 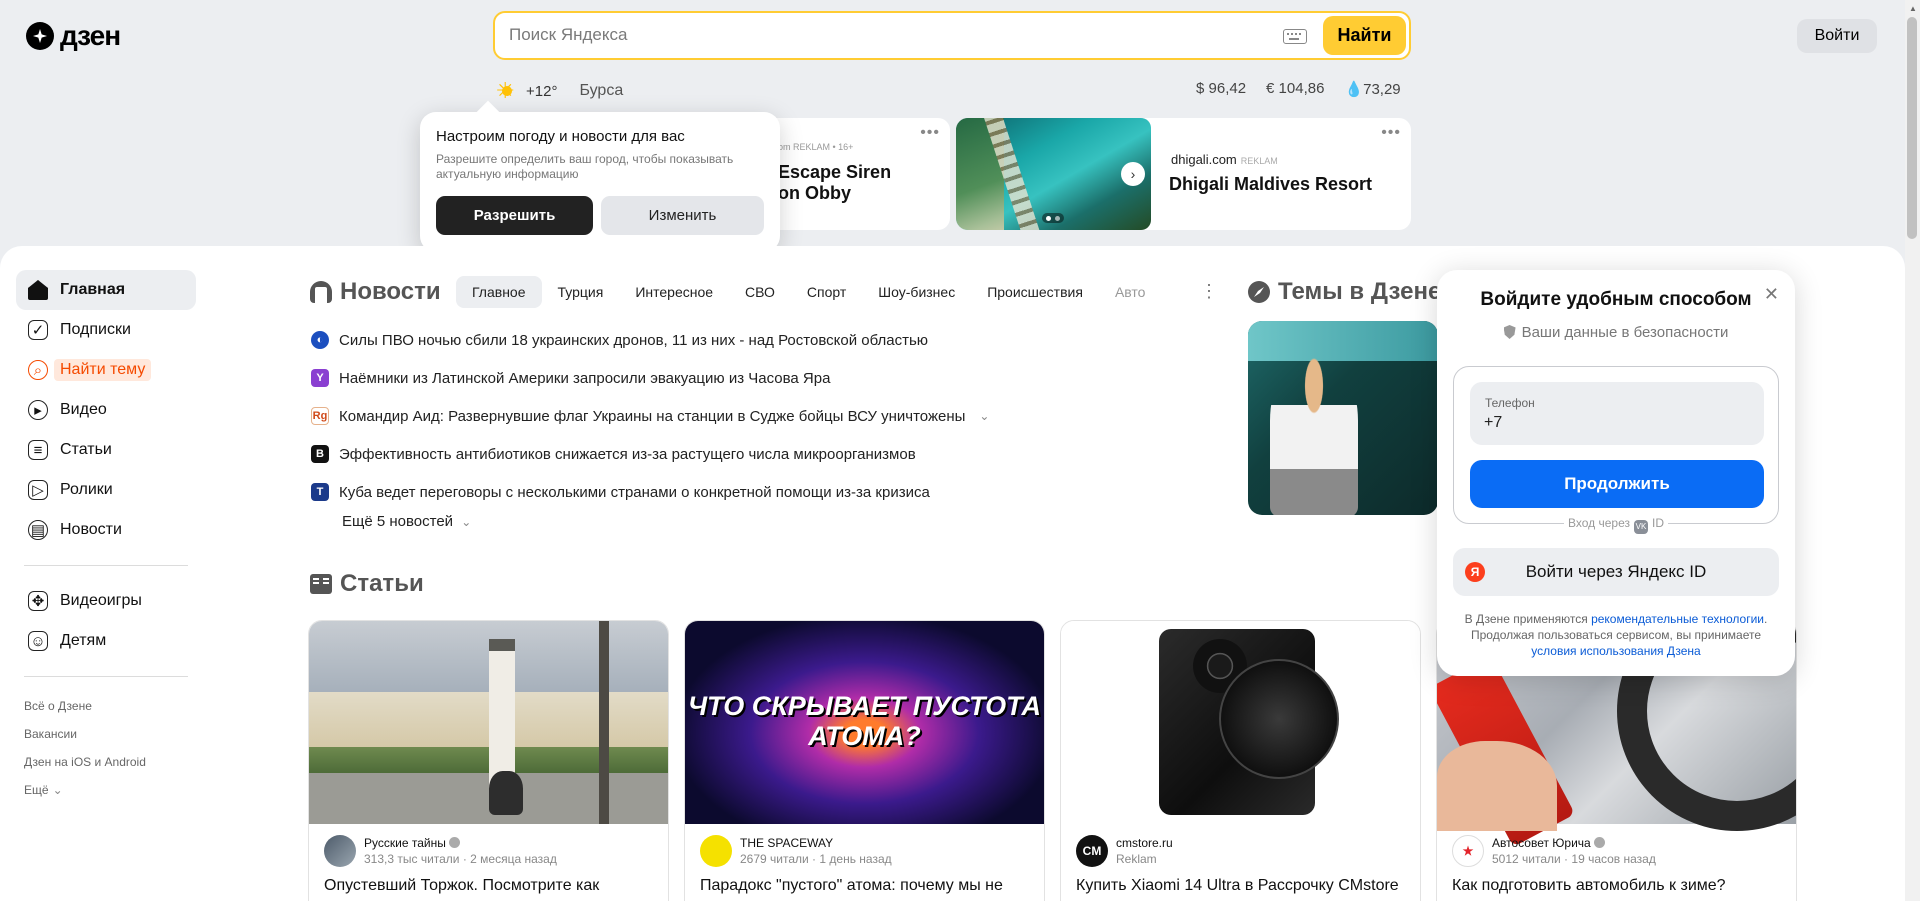 What do you see at coordinates (1574, 859) in the screenshot?
I see `article-stats: 5012 читали · 19 часов назад` at bounding box center [1574, 859].